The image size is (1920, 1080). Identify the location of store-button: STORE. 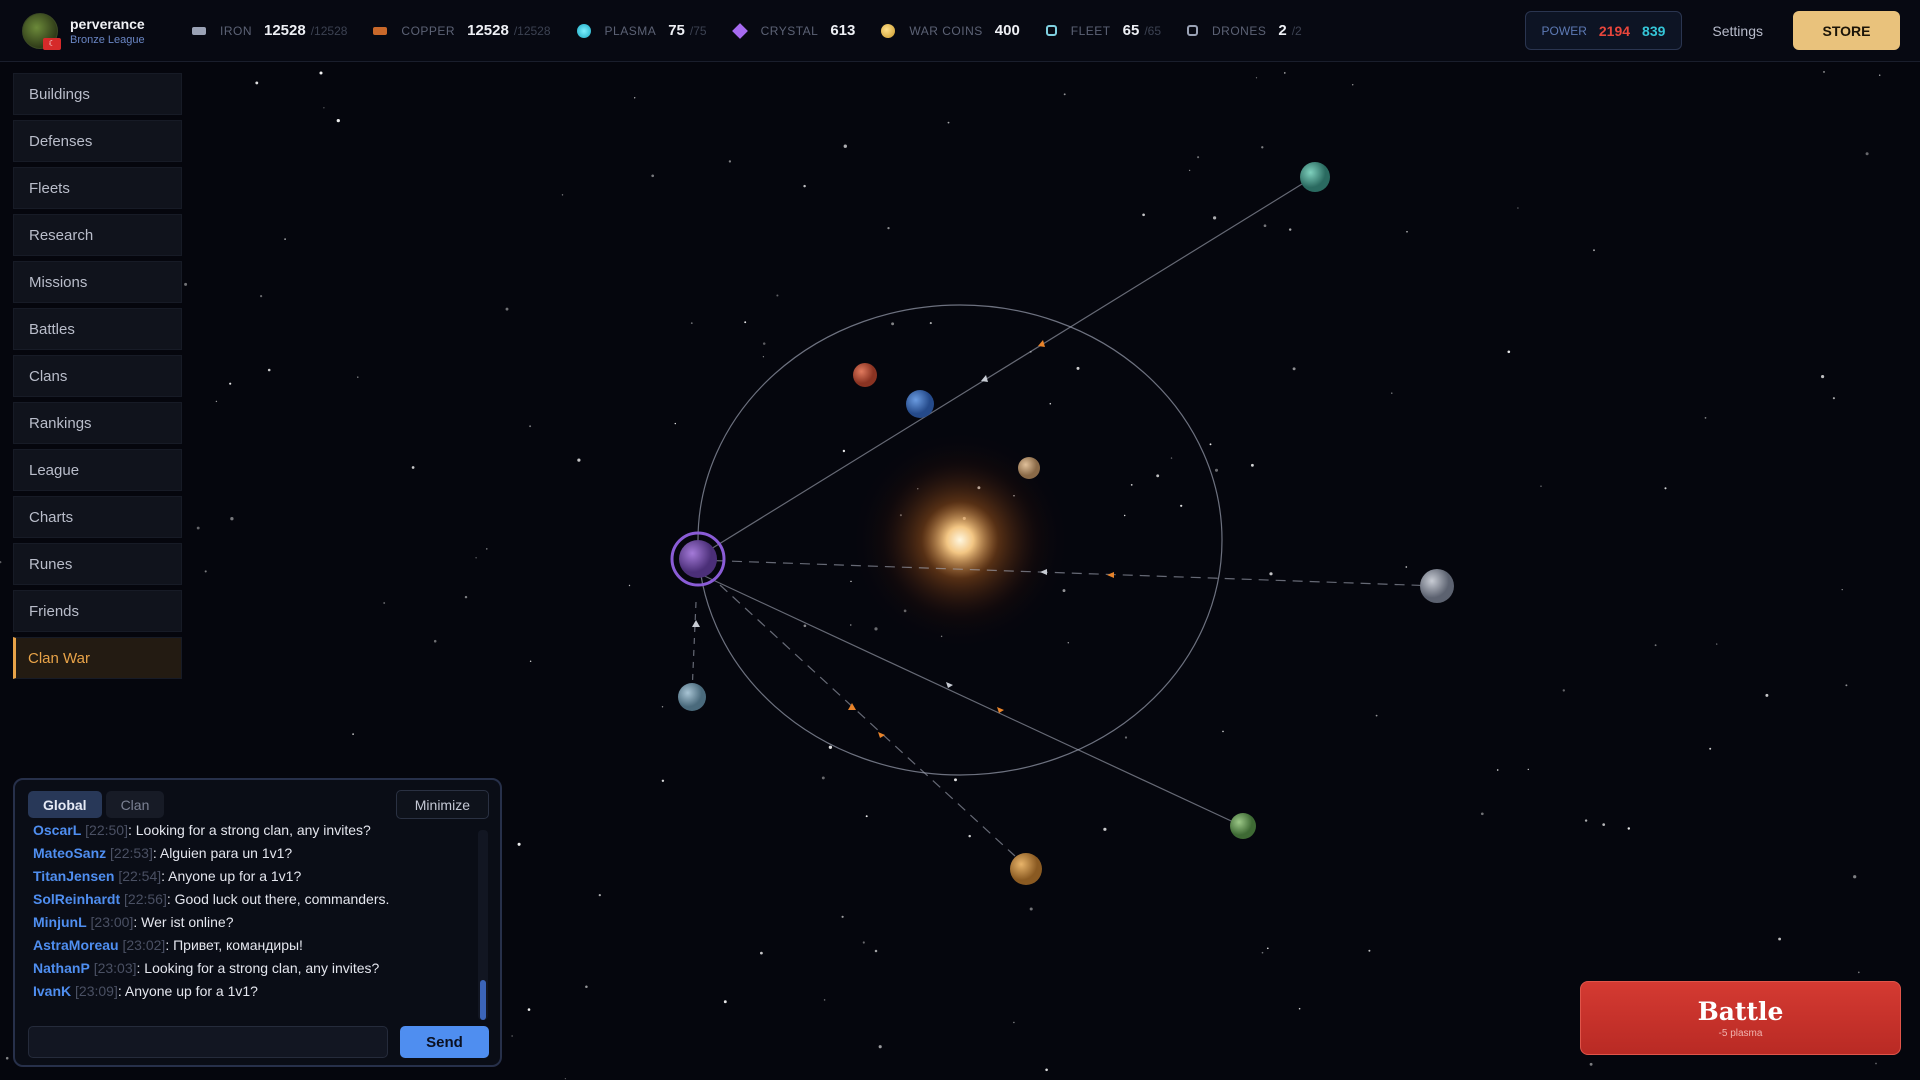
(1846, 30).